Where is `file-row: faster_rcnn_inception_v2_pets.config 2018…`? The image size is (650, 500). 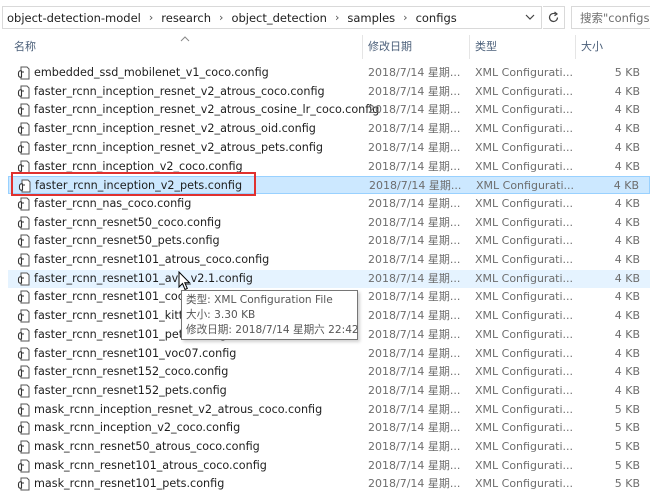 file-row: faster_rcnn_inception_v2_pets.config 2018… is located at coordinates (329, 185).